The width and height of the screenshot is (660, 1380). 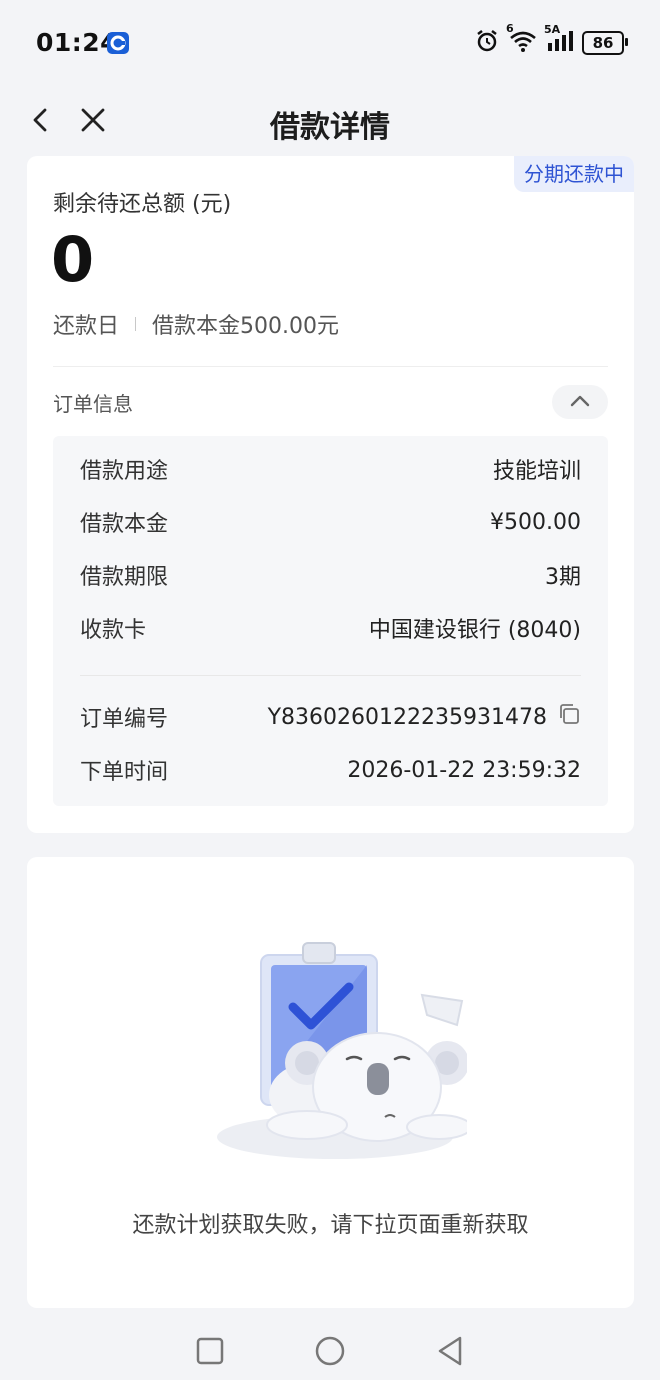 What do you see at coordinates (407, 717) in the screenshot?
I see `order-number-text: Y8360260122235931478` at bounding box center [407, 717].